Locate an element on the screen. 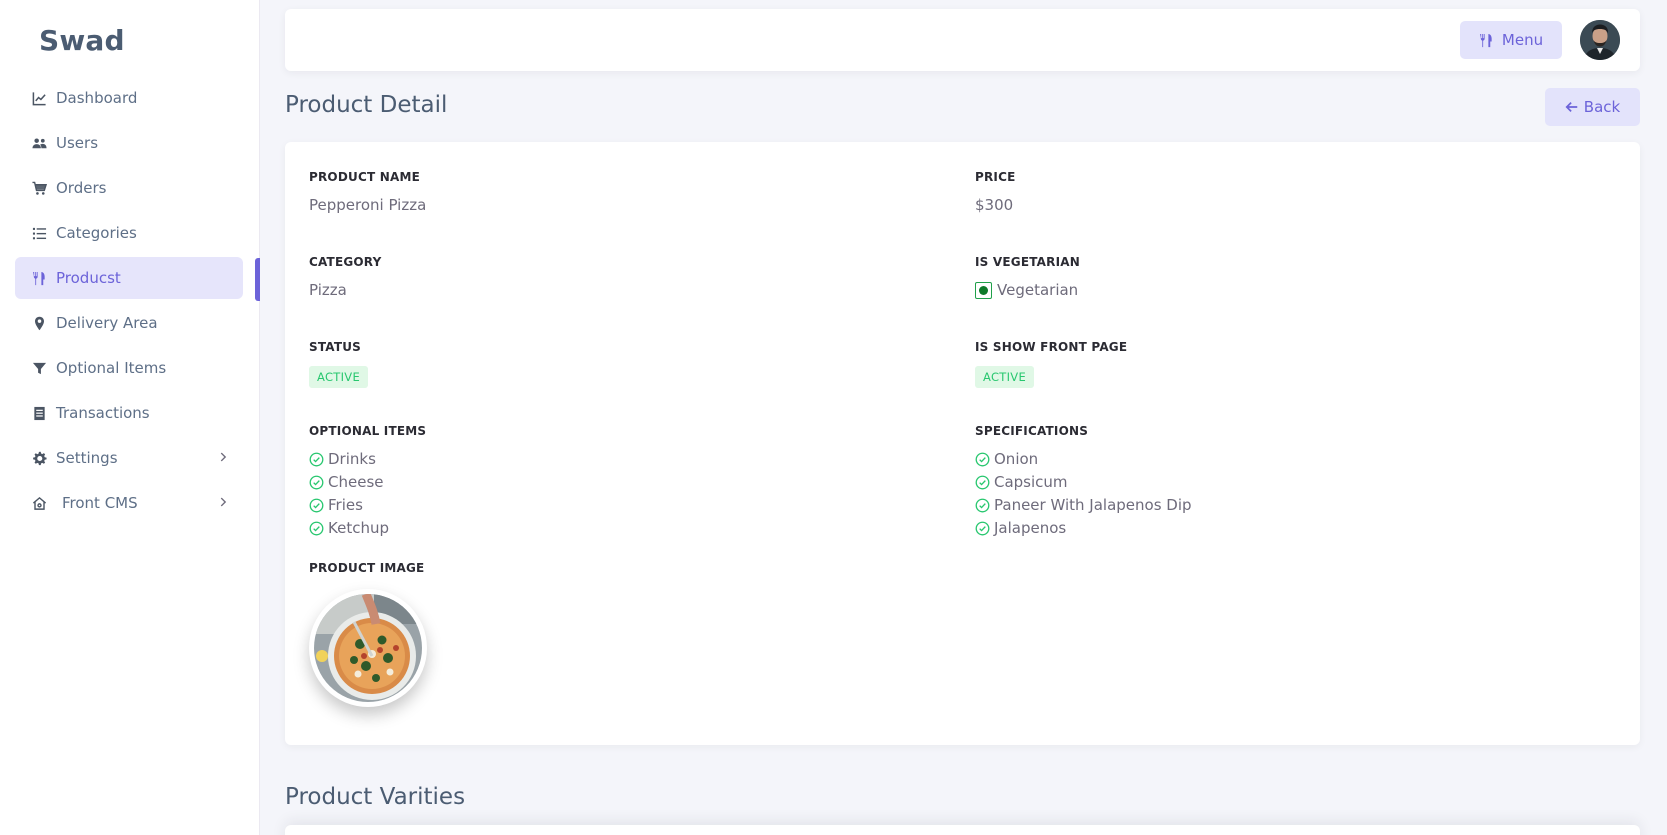 The image size is (1667, 835). active-indicator is located at coordinates (257, 279).